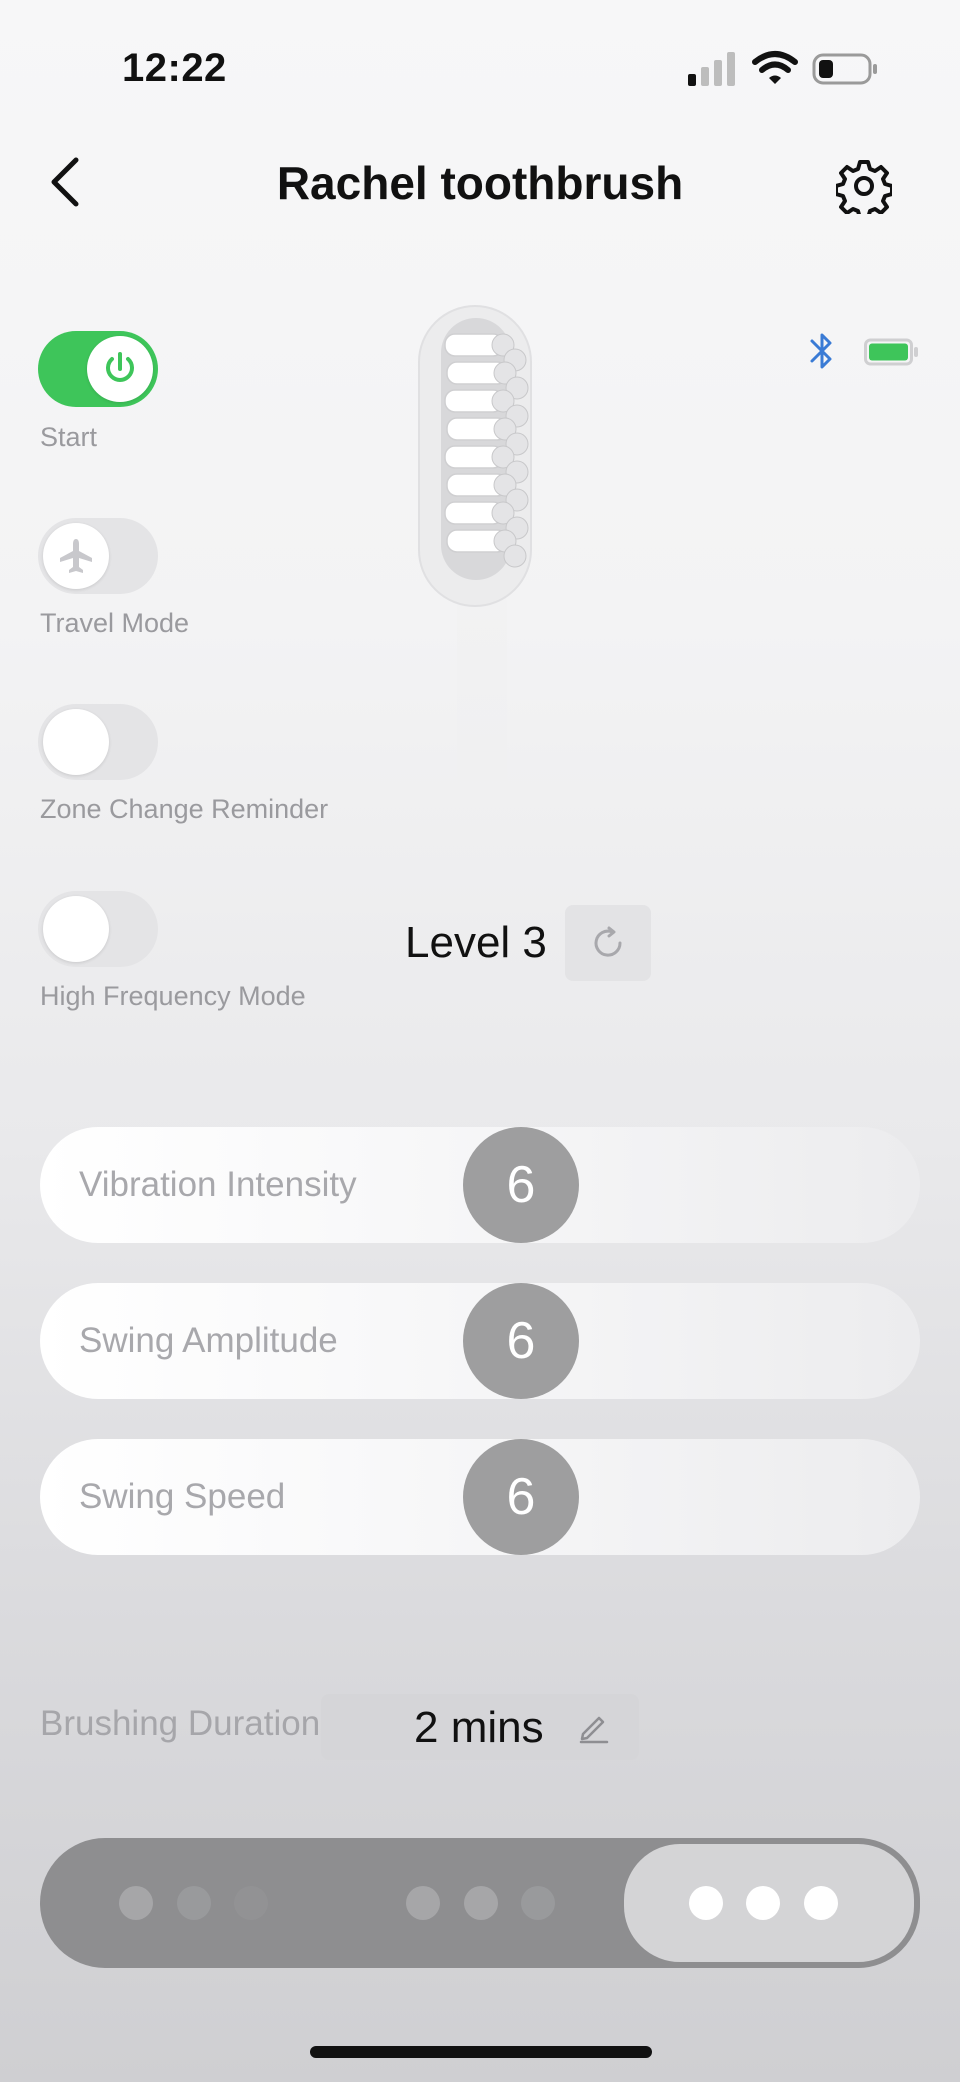 This screenshot has height=2082, width=960. I want to click on high-frequency-mode-label: High Frequency Mode, so click(173, 996).